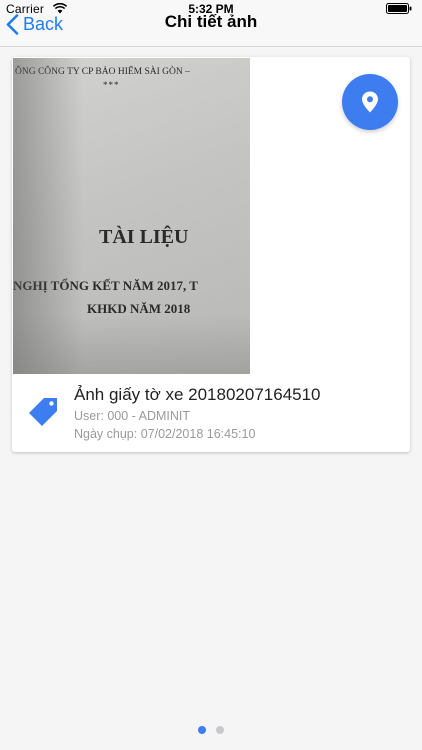 The height and width of the screenshot is (750, 422). Describe the element at coordinates (43, 412) in the screenshot. I see `tag-icon` at that location.